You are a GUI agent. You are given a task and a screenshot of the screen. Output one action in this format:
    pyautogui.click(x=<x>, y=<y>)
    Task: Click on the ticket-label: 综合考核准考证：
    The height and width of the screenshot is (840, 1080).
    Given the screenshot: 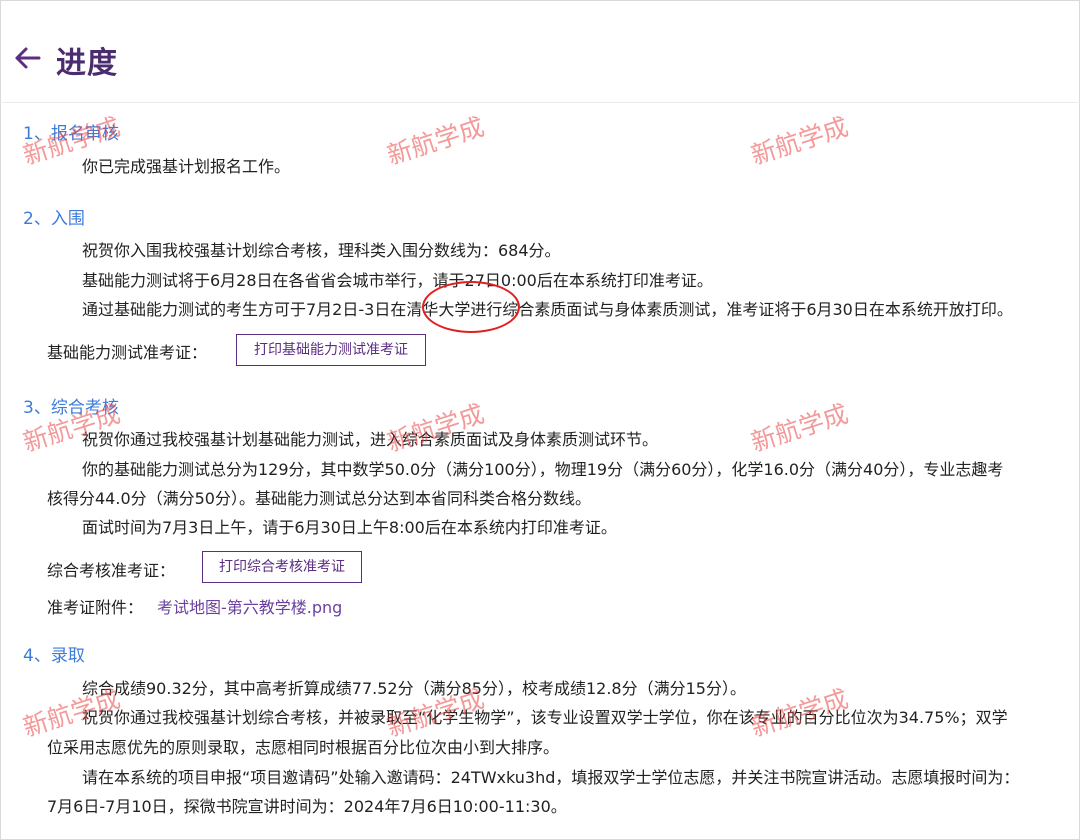 What is the action you would take?
    pyautogui.click(x=111, y=570)
    